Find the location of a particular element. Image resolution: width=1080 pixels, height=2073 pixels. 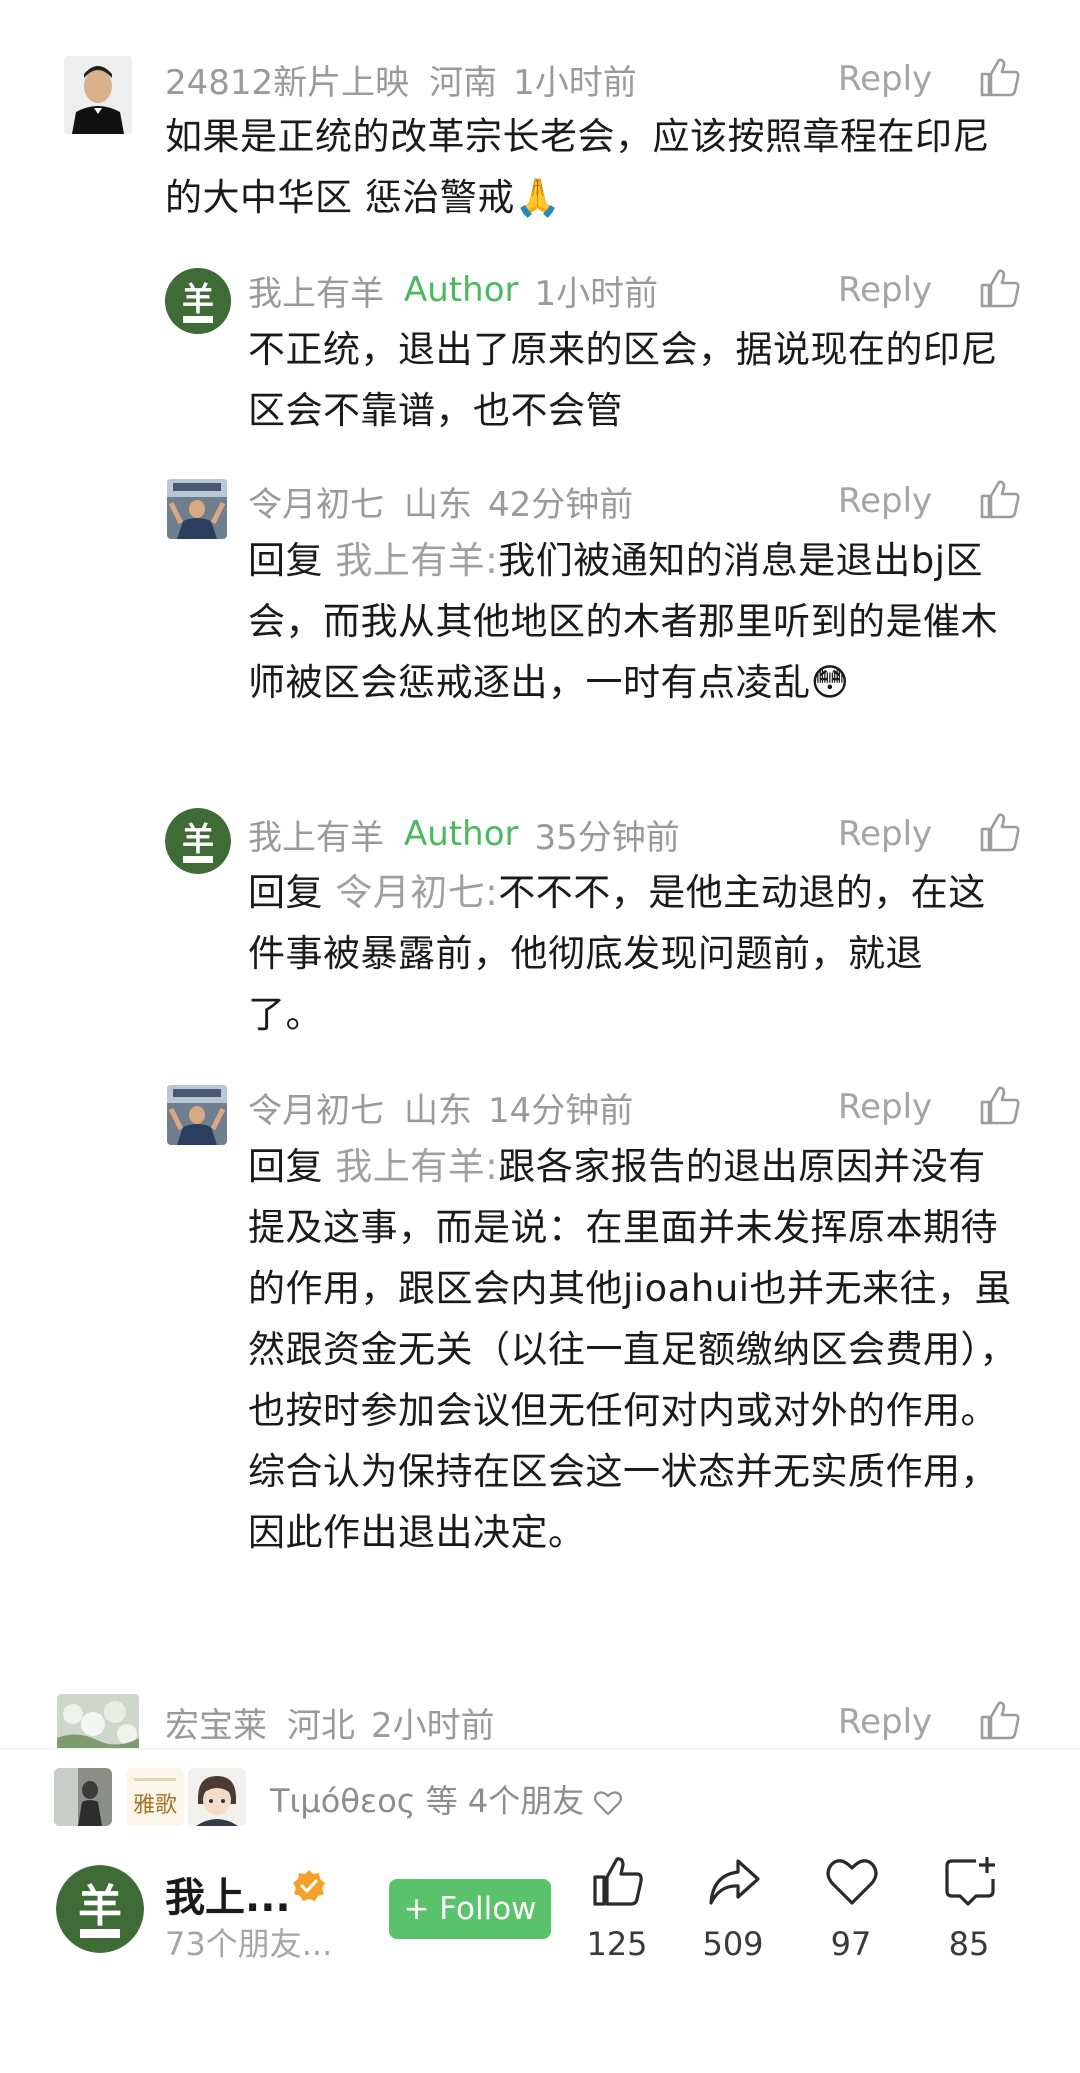

heart-count: 97 is located at coordinates (851, 1944).